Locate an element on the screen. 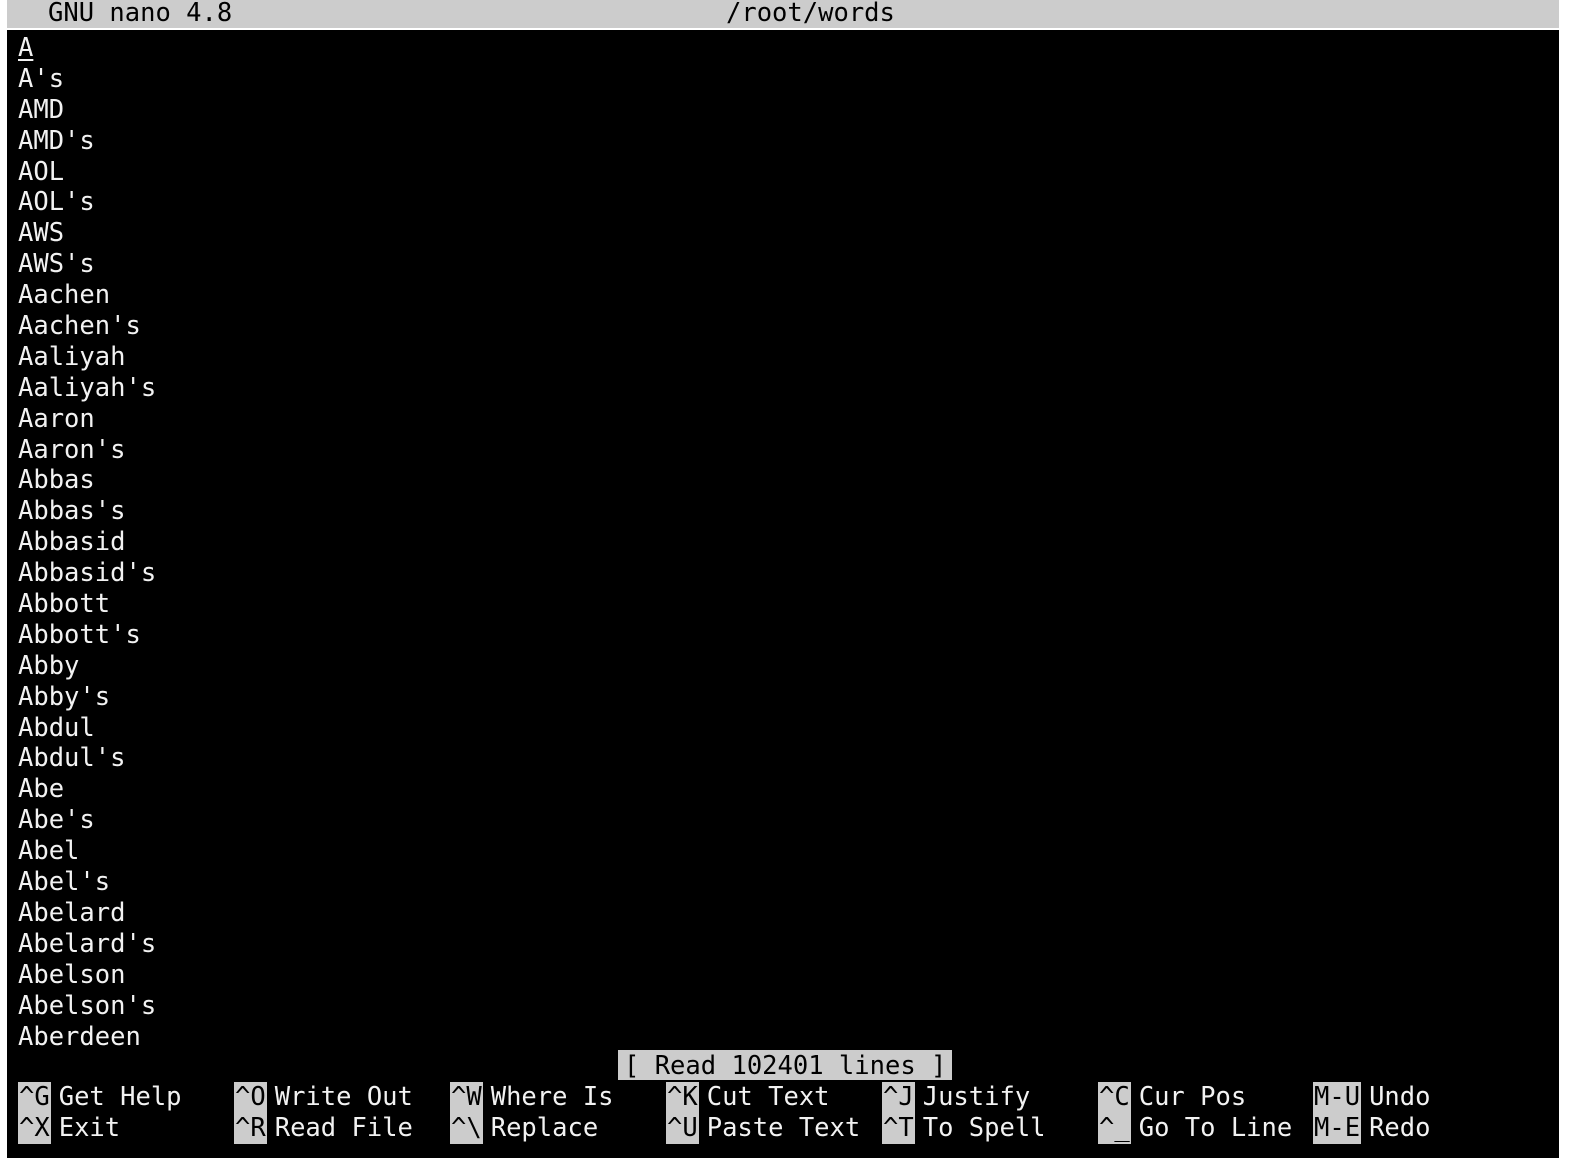 The height and width of the screenshot is (1171, 1589). text-line: Abelson is located at coordinates (87, 975).